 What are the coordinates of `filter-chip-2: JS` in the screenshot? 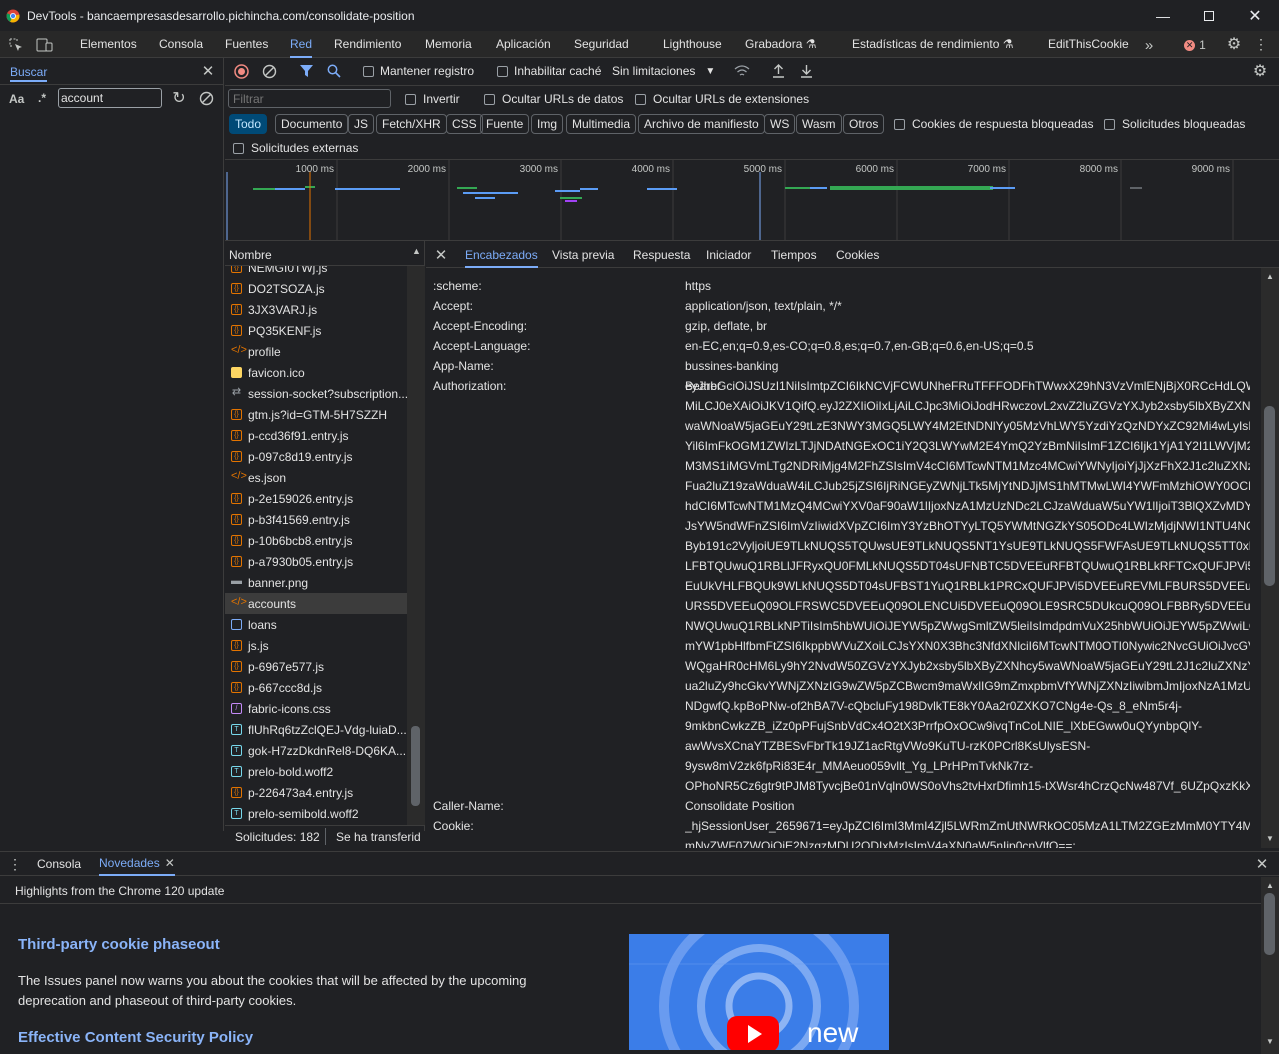 It's located at (361, 124).